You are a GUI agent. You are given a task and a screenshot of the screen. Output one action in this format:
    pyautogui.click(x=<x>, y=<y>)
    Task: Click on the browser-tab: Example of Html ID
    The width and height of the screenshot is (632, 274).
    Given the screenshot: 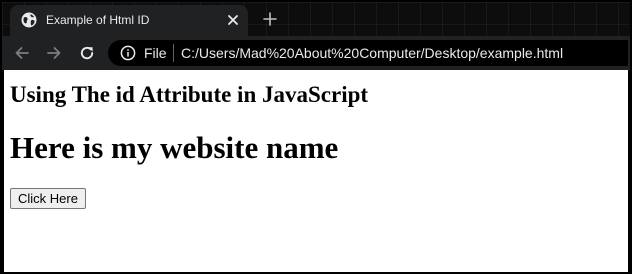 What is the action you would take?
    pyautogui.click(x=129, y=20)
    